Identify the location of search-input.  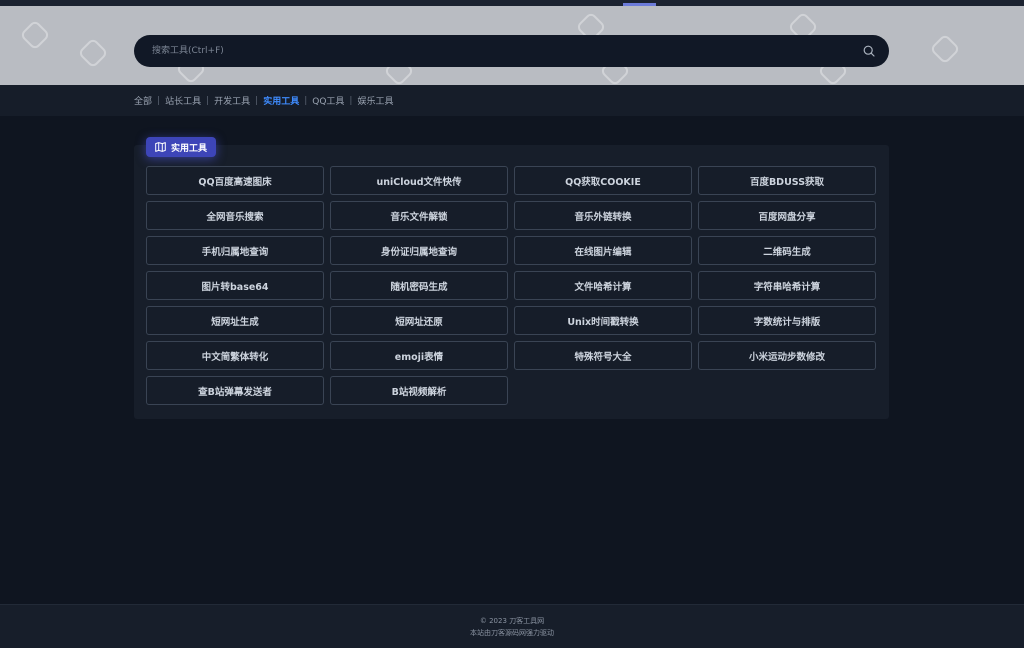
(491, 51).